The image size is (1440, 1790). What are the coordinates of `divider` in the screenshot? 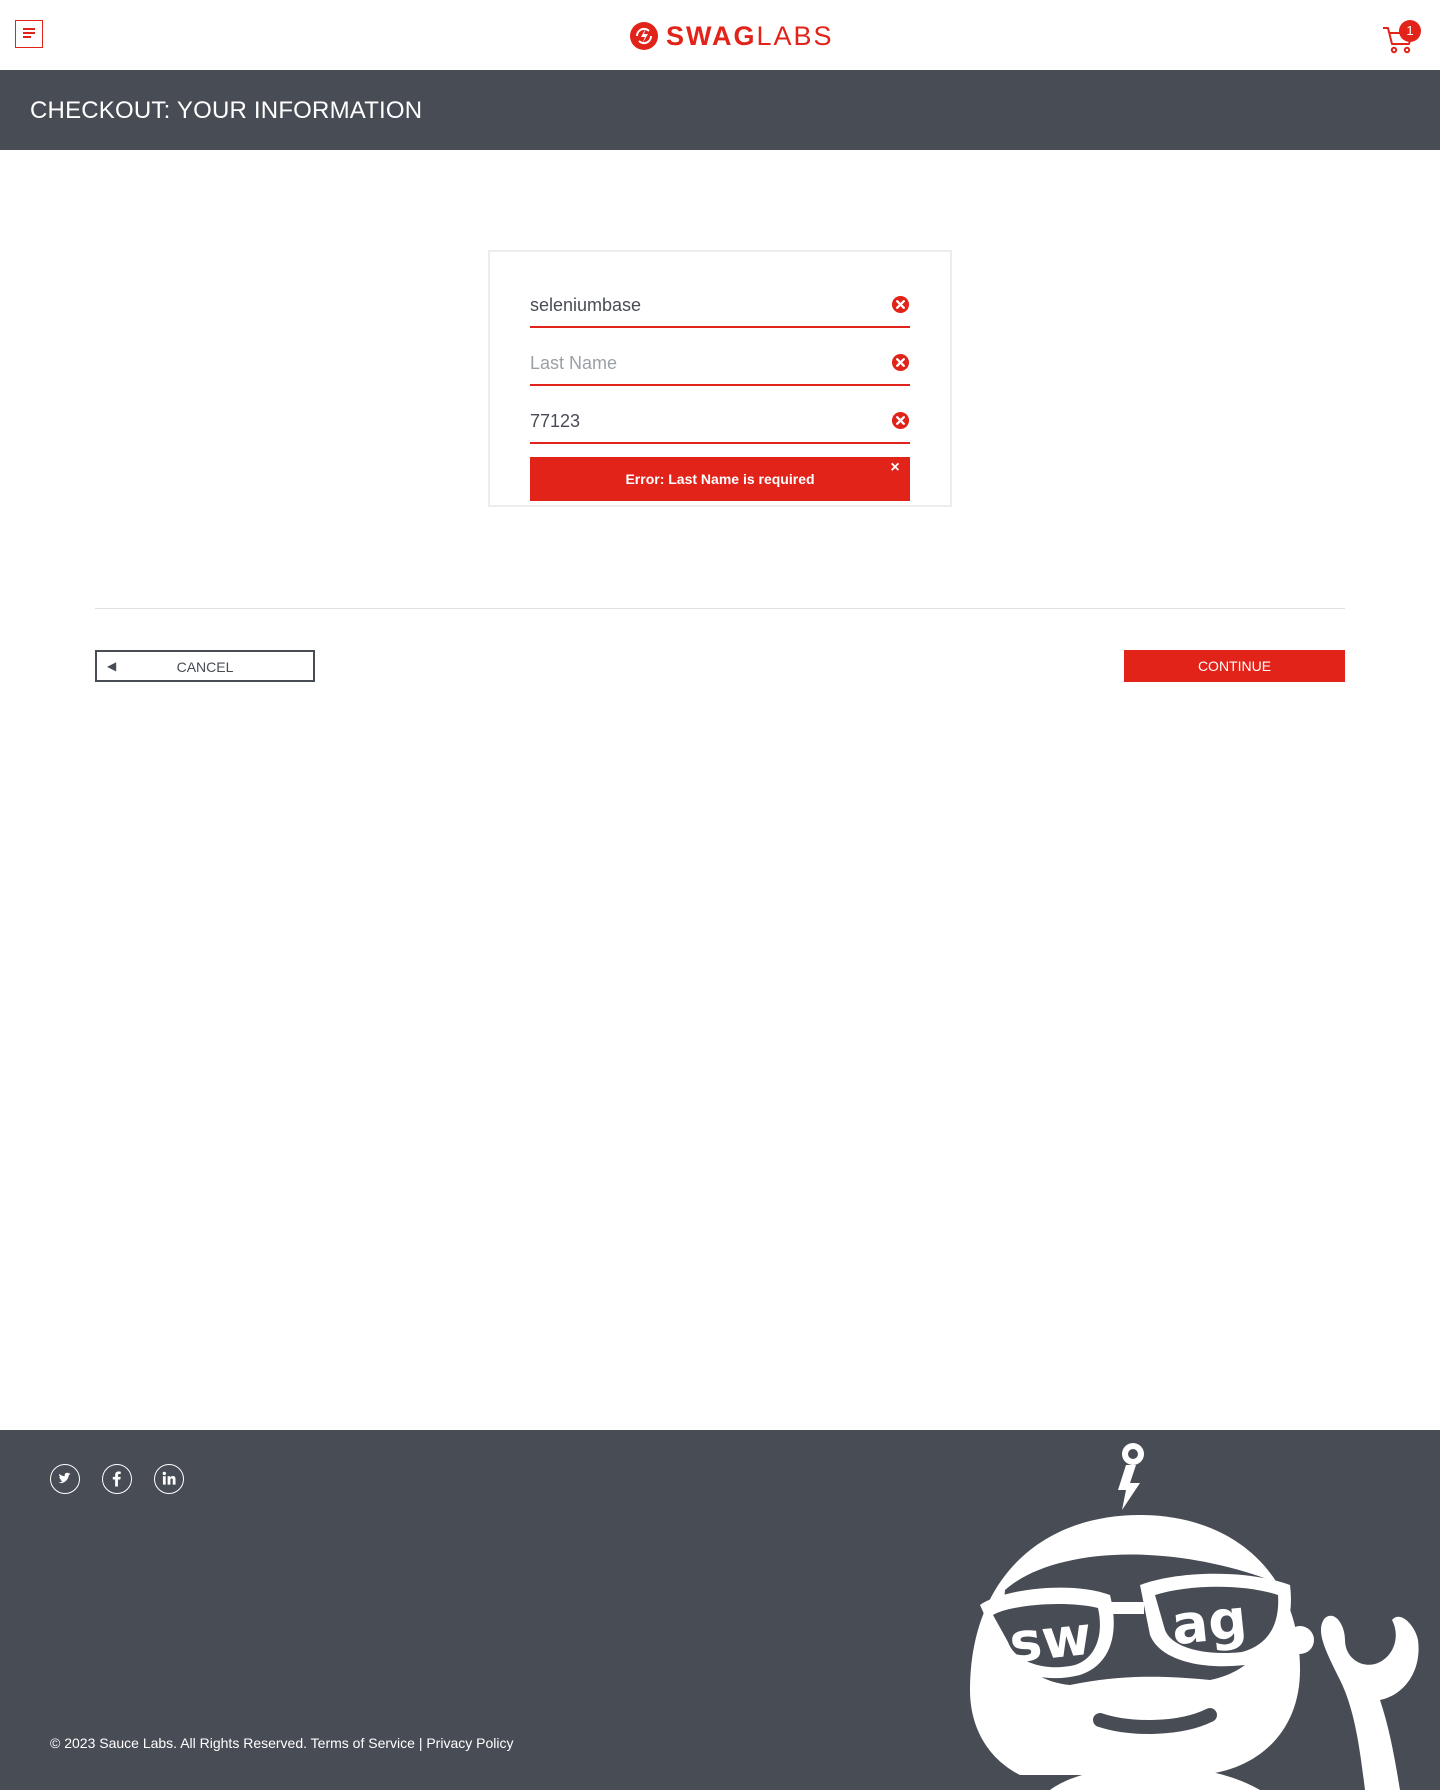 It's located at (720, 608).